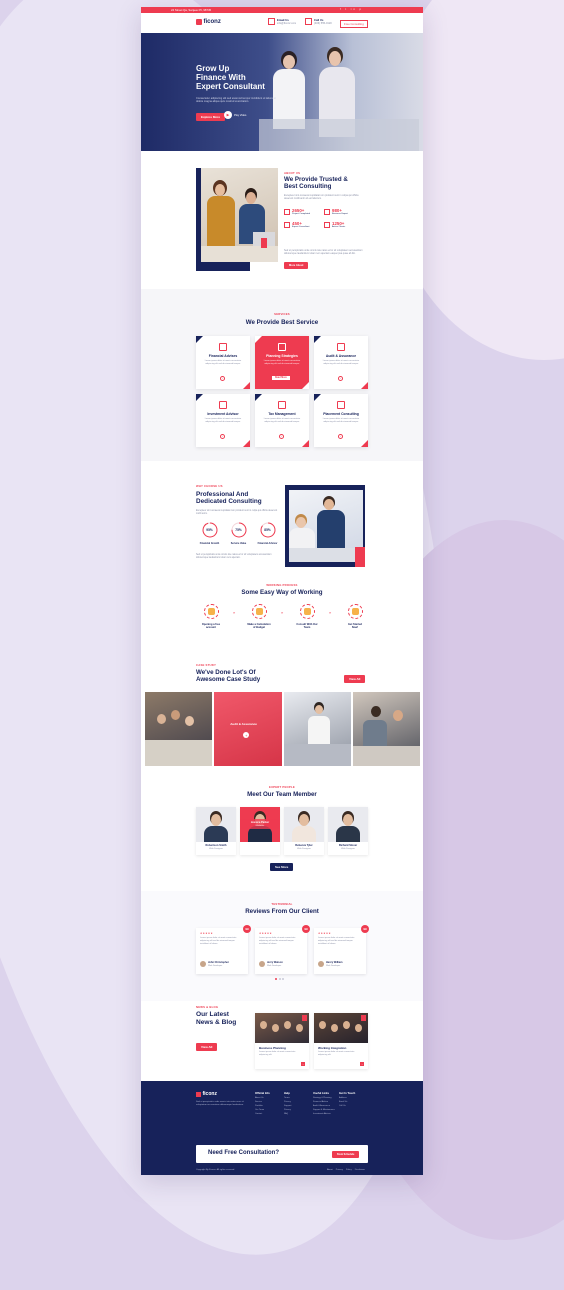  Describe the element at coordinates (281, 378) in the screenshot. I see `read-more-button: Read More` at that location.